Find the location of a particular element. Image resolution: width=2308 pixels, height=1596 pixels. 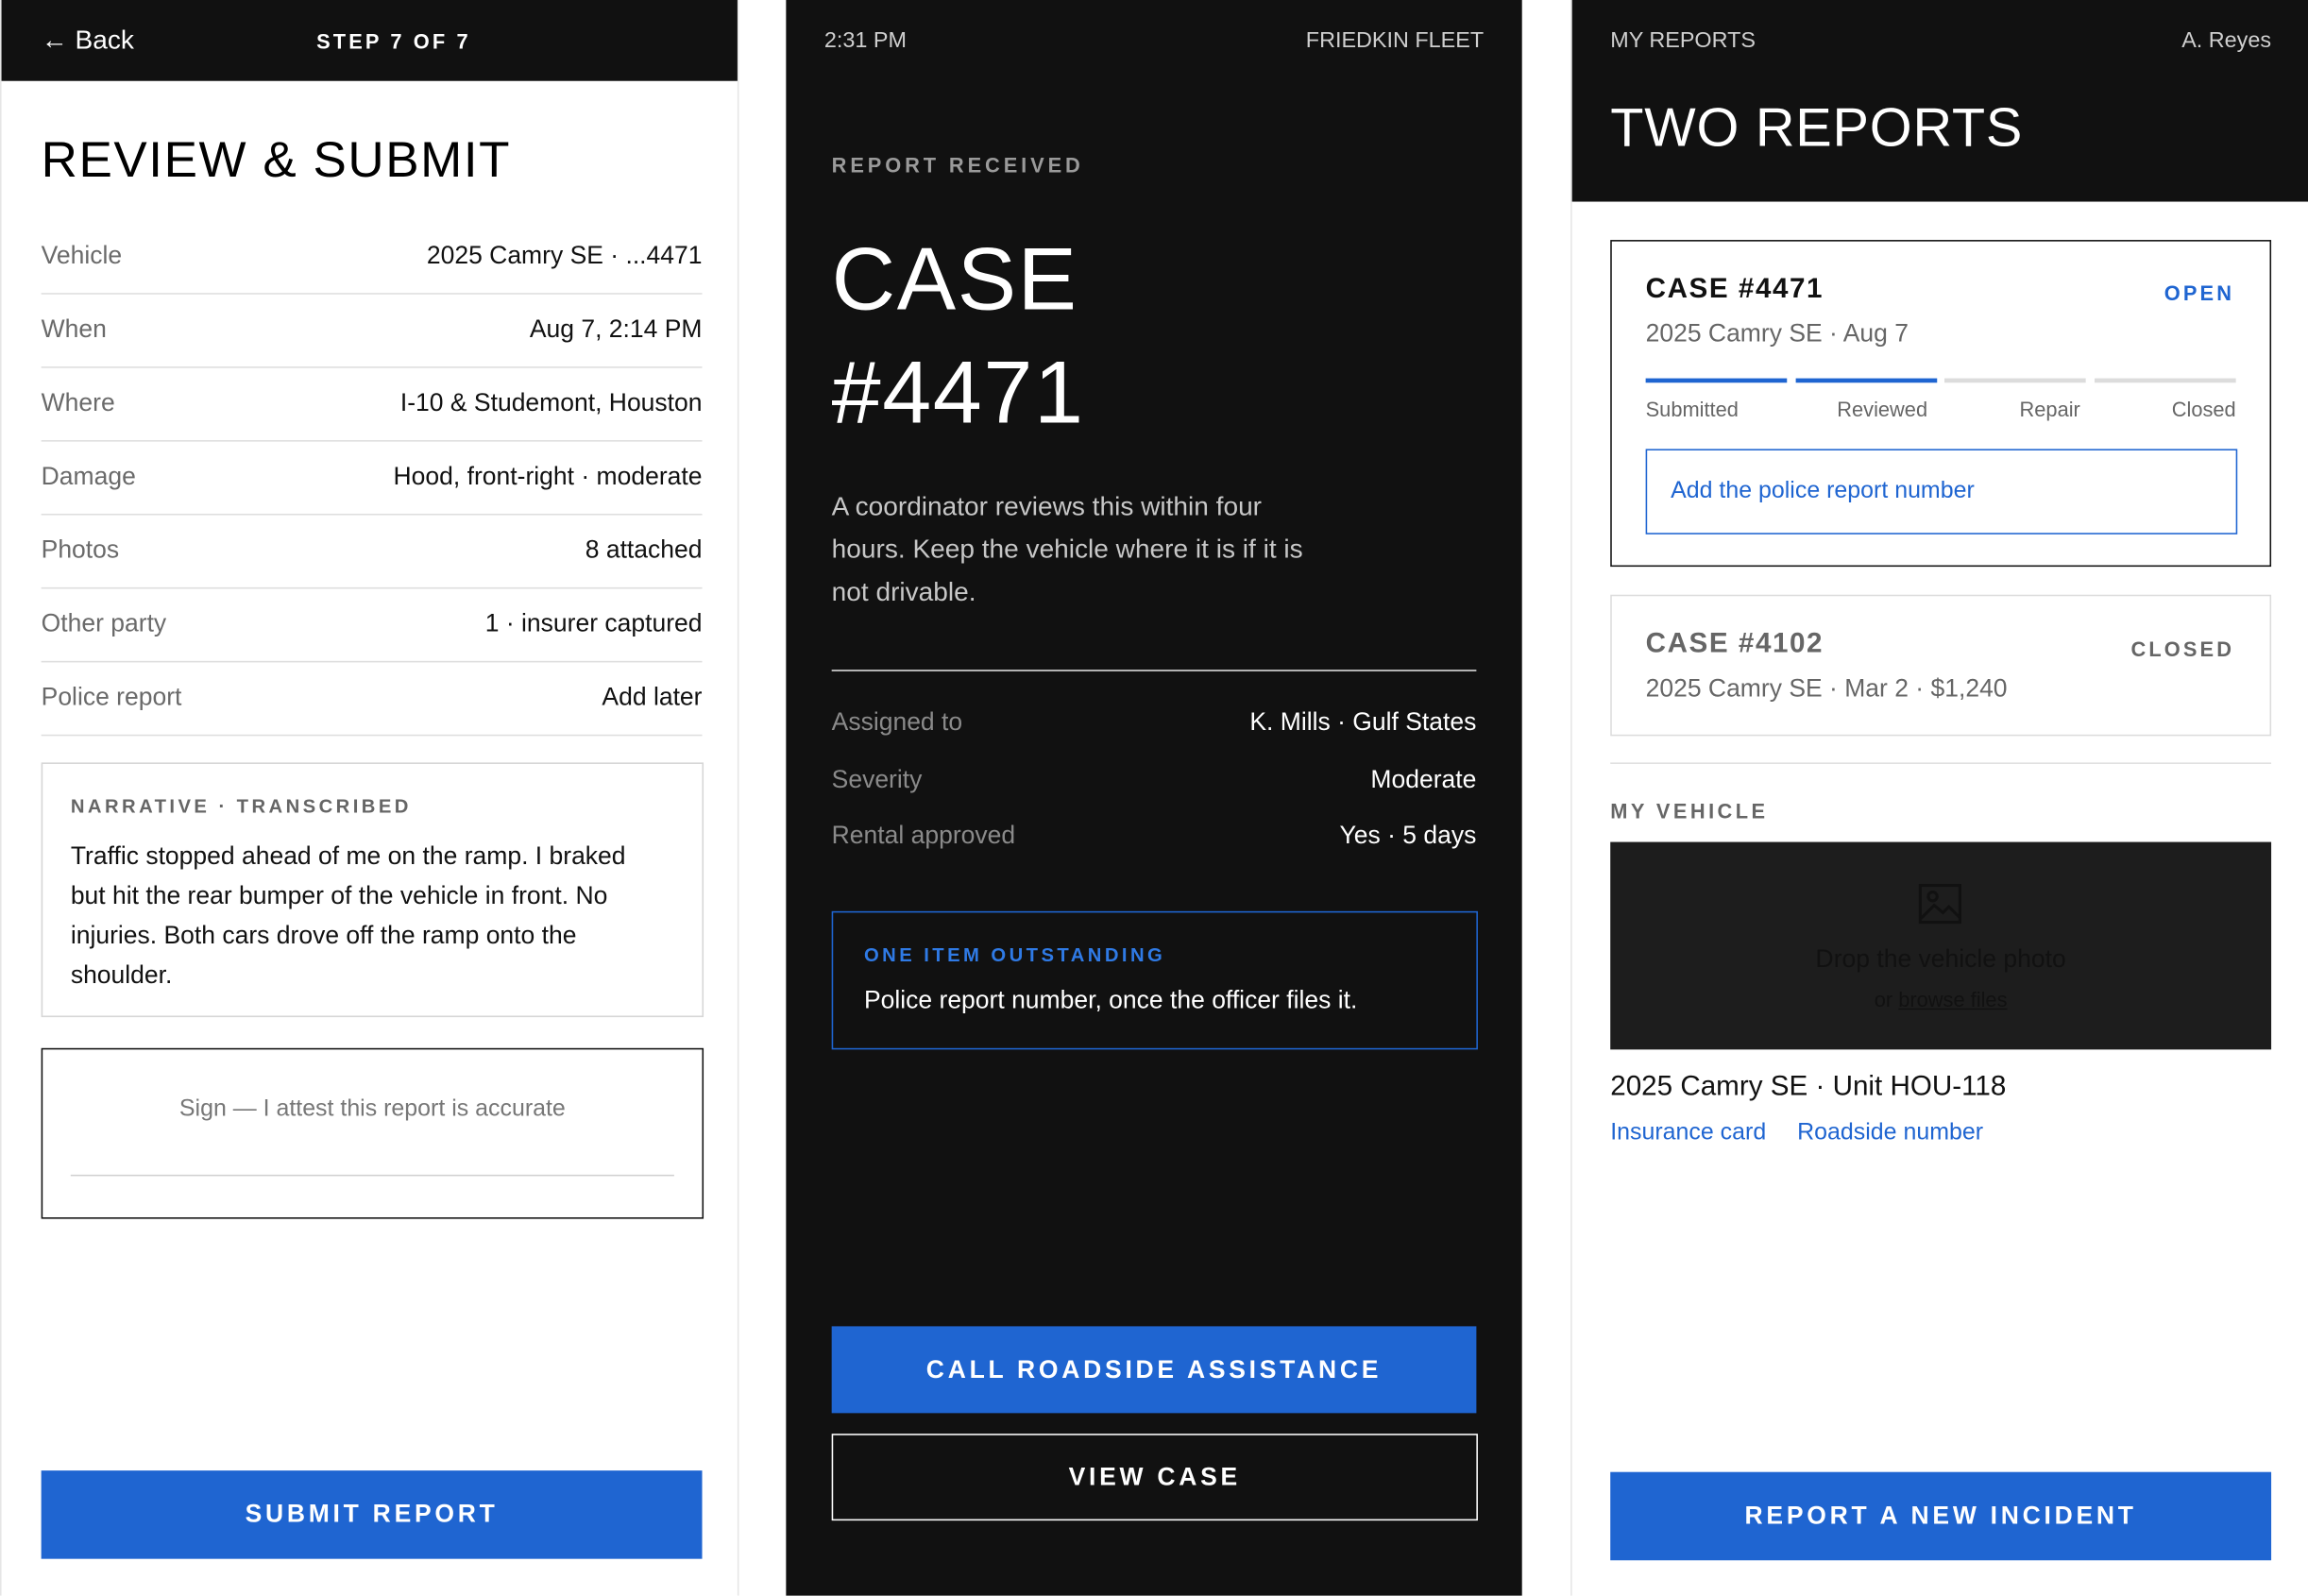

reports-header: MY REPORTS A. Reyes TWO REPORTS is located at coordinates (1939, 101).